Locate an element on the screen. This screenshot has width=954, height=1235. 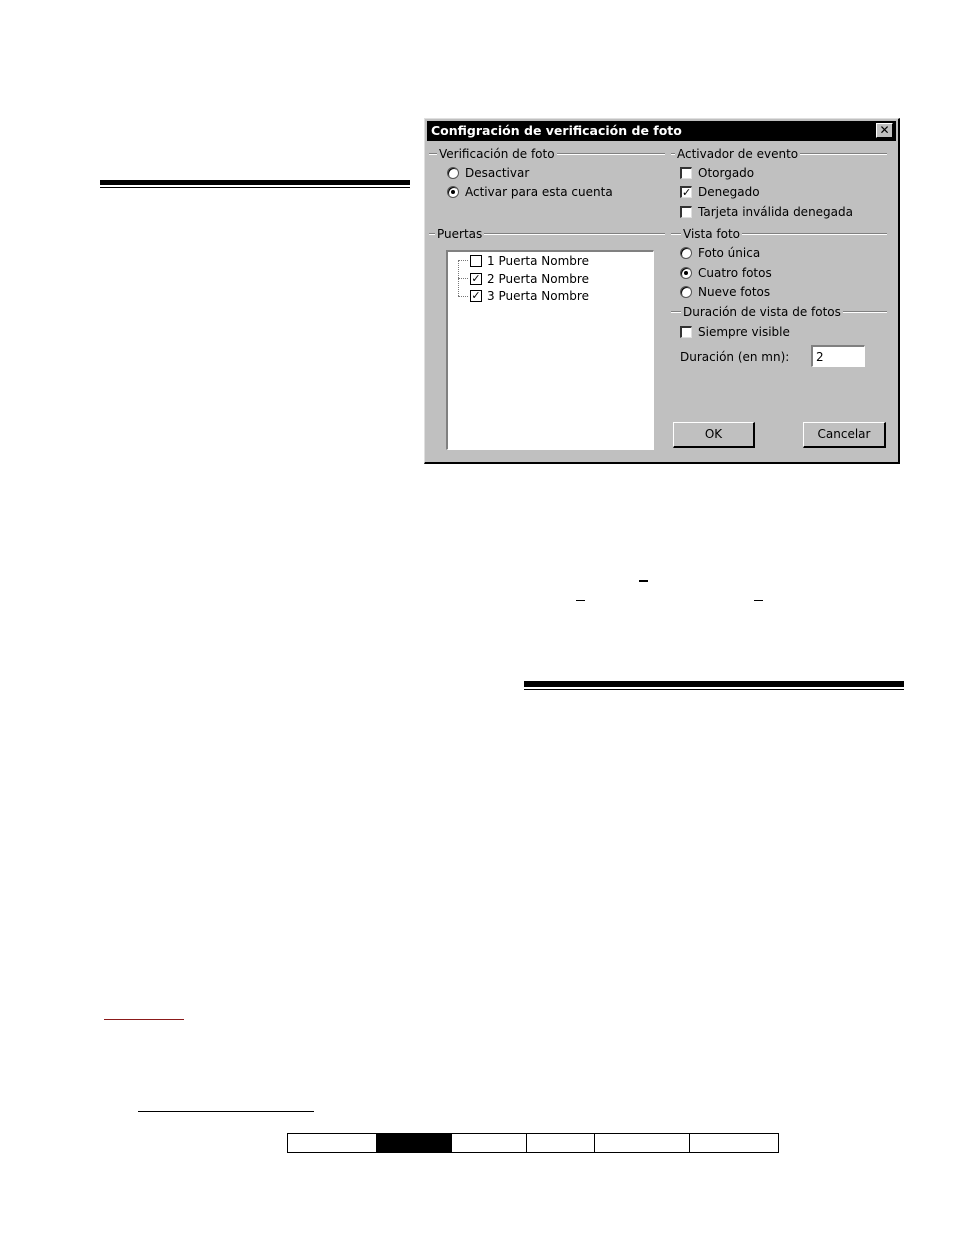
section-rule-left-thin is located at coordinates (255, 187).